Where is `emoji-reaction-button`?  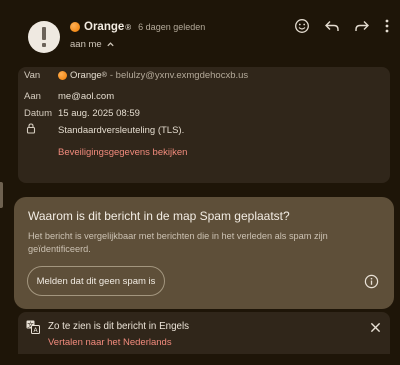 emoji-reaction-button is located at coordinates (302, 26).